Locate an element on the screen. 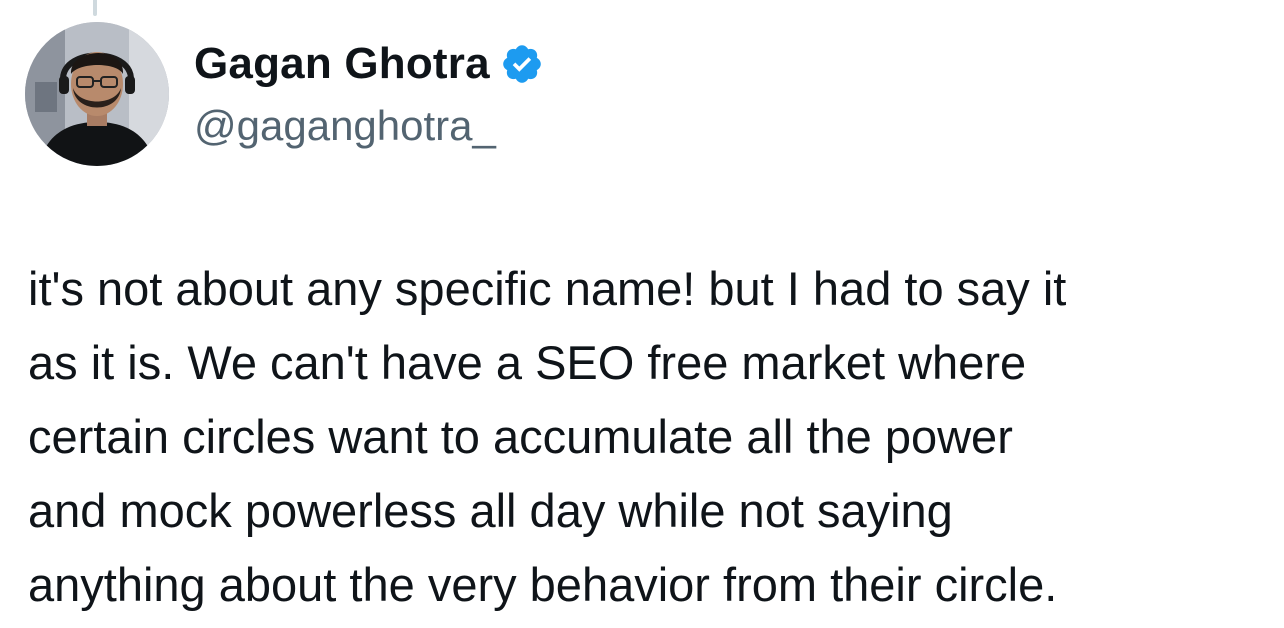 The height and width of the screenshot is (628, 1284). thread-connector-line is located at coordinates (95, 8).